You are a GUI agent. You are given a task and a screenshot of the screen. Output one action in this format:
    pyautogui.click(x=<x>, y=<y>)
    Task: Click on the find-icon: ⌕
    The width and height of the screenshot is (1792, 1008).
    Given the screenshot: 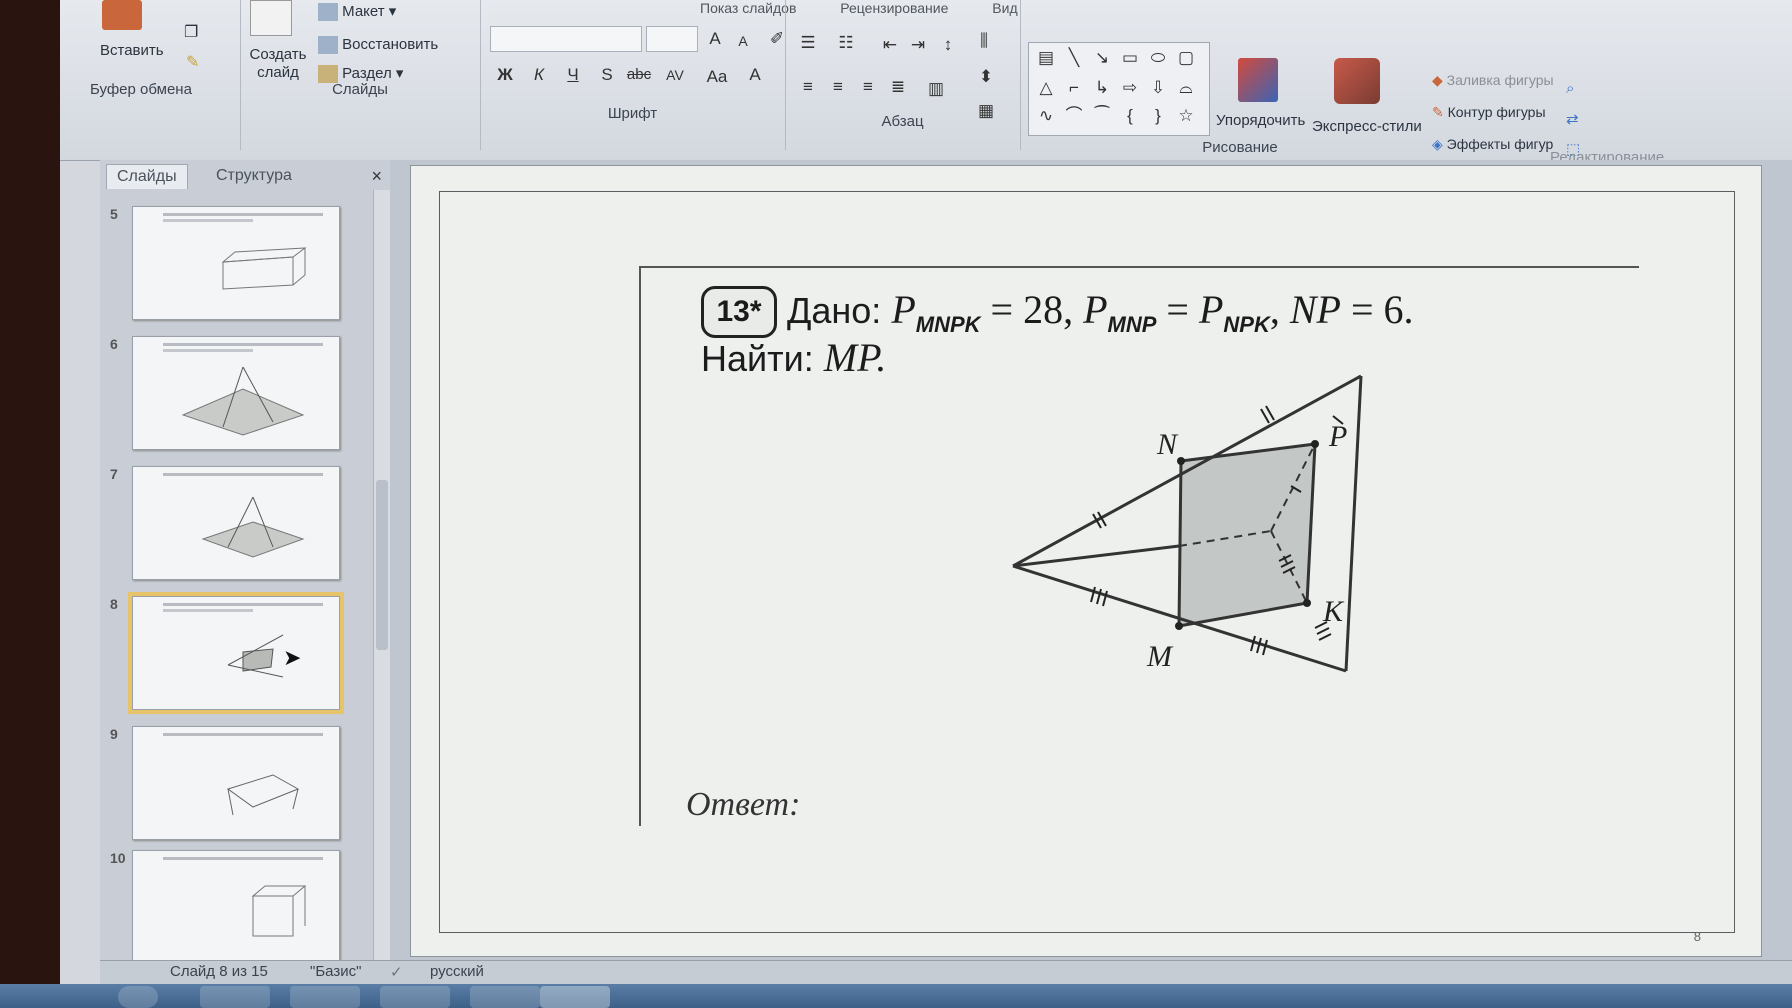 What is the action you would take?
    pyautogui.click(x=1570, y=88)
    